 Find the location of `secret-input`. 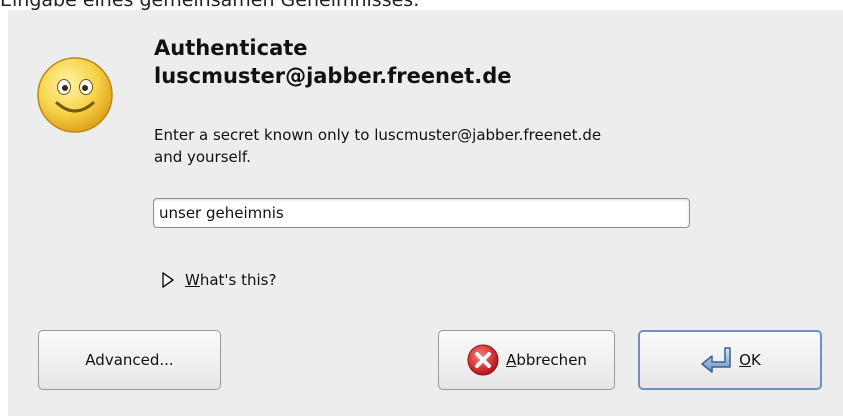

secret-input is located at coordinates (421, 213).